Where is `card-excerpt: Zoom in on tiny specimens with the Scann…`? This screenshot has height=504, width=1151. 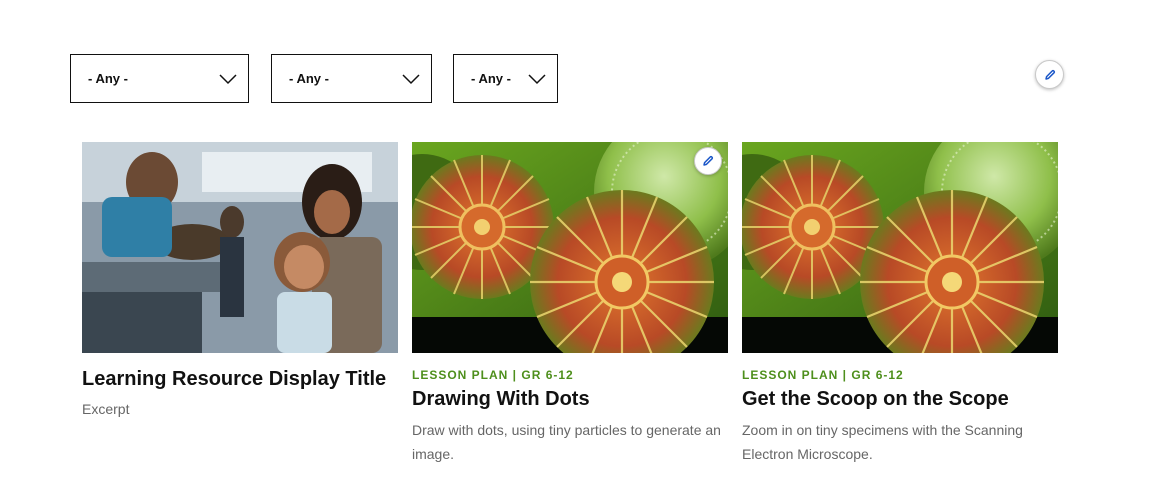
card-excerpt: Zoom in on tiny specimens with the Scann… is located at coordinates (882, 442).